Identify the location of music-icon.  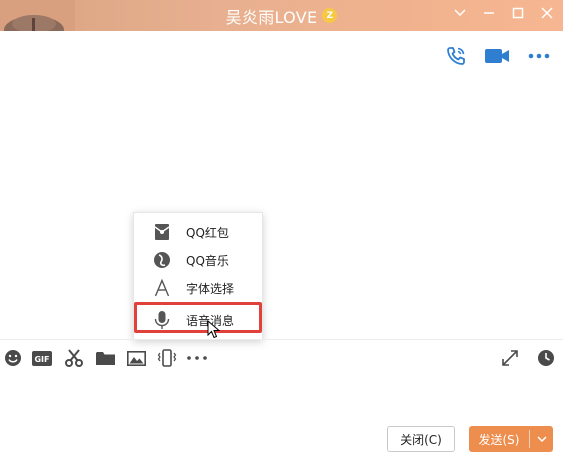
(162, 260).